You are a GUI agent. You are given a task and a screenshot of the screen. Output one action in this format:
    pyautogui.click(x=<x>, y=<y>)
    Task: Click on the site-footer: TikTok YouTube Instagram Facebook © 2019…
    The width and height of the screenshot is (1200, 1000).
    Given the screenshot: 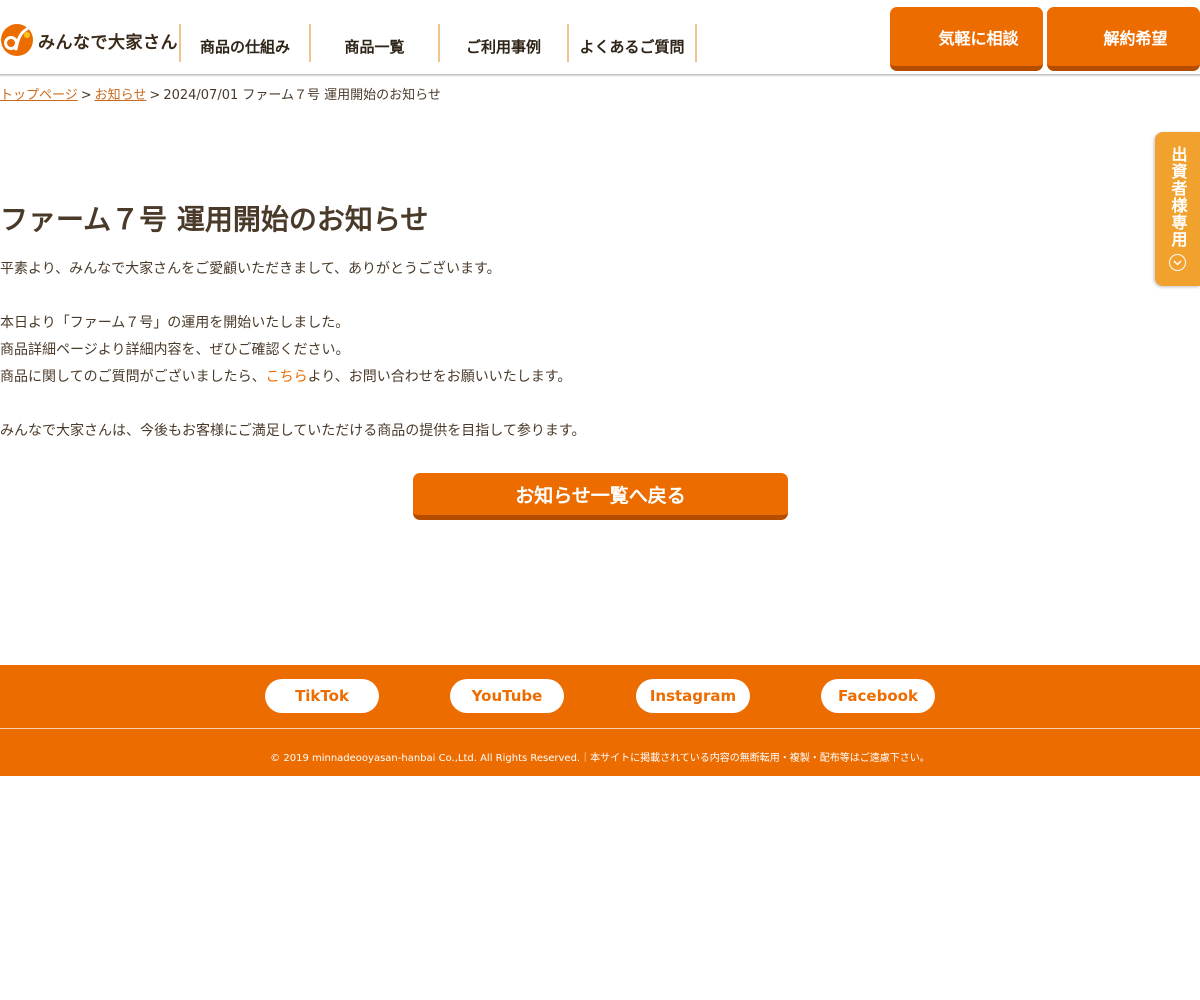 What is the action you would take?
    pyautogui.click(x=600, y=720)
    